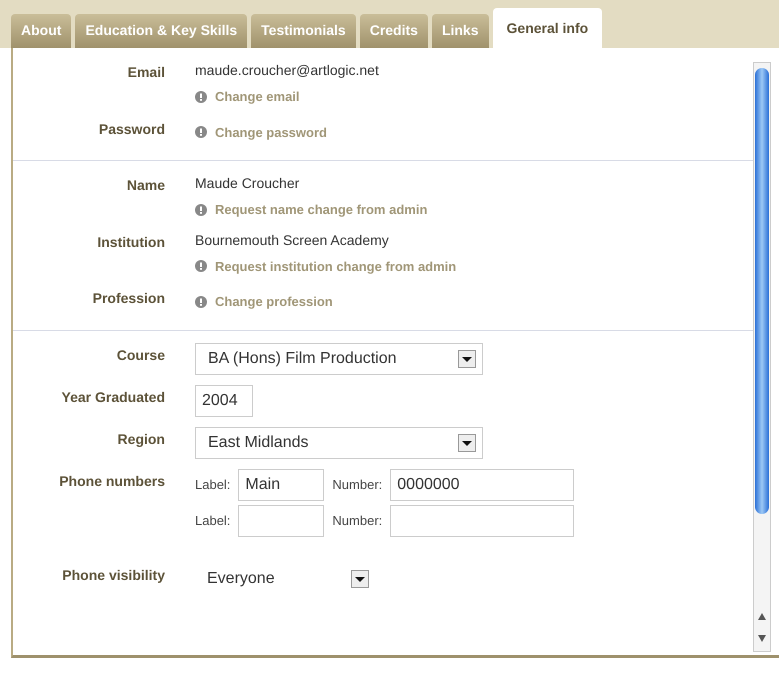 Image resolution: width=779 pixels, height=686 pixels. I want to click on tab: Testimonials, so click(303, 31).